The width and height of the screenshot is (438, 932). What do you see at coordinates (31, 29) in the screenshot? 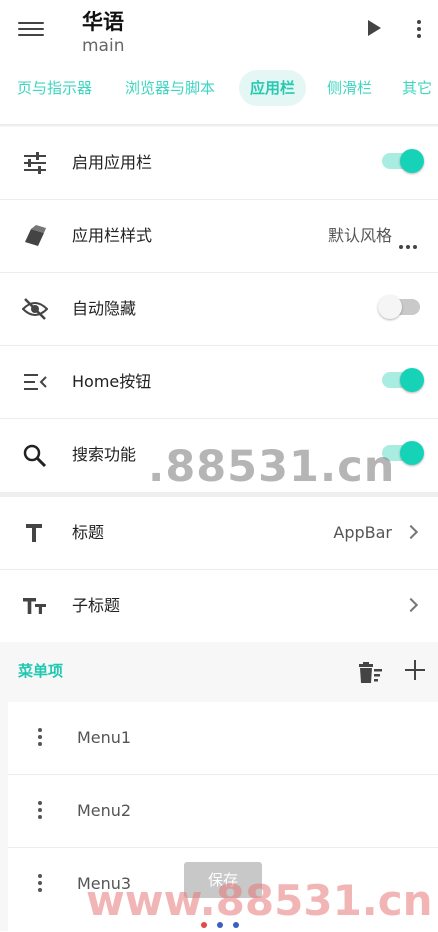
I see `menu-icon` at bounding box center [31, 29].